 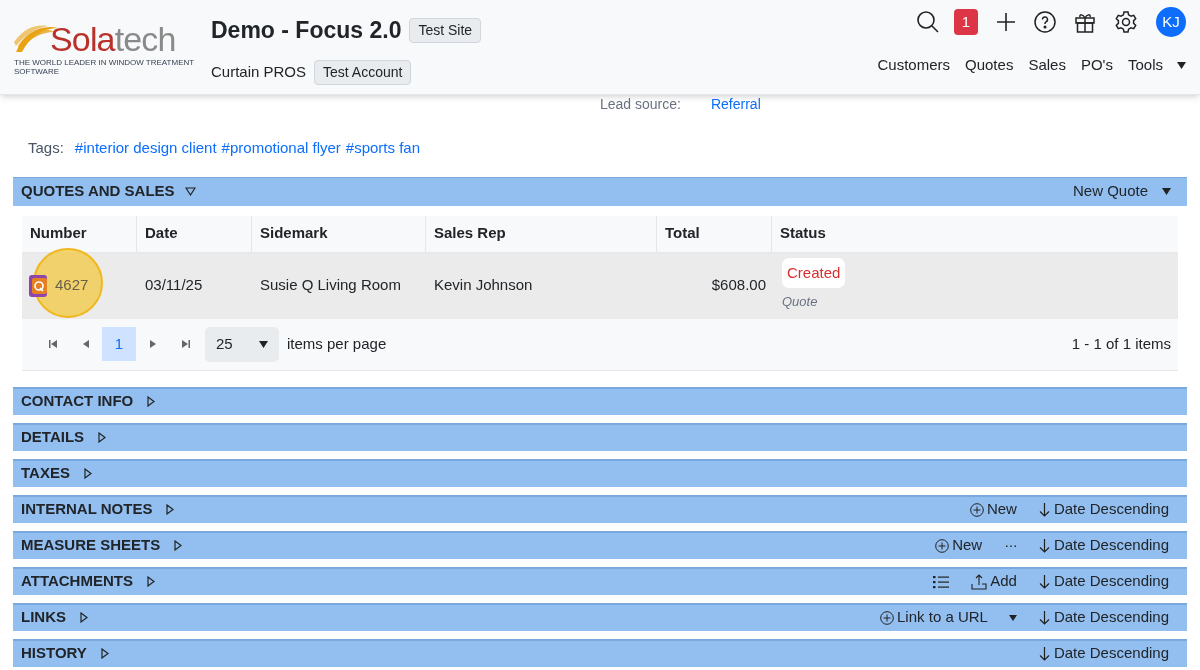 What do you see at coordinates (363, 72) in the screenshot?
I see `account-badge: Test Account` at bounding box center [363, 72].